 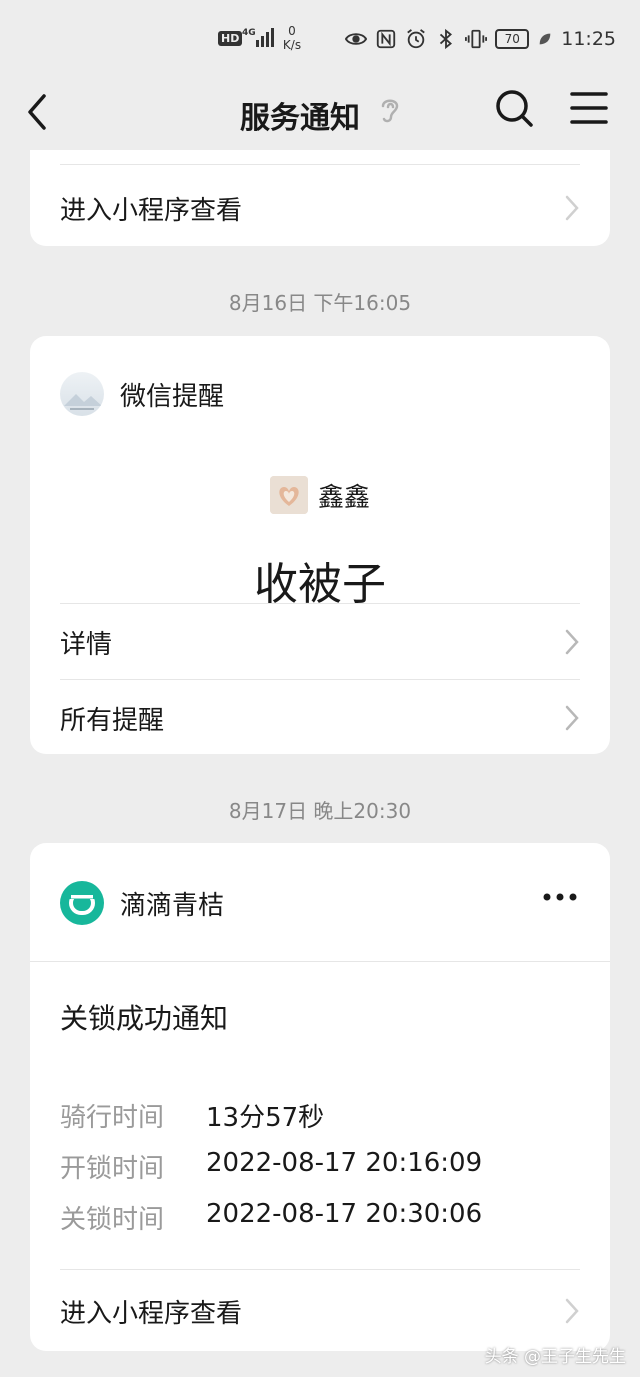 What do you see at coordinates (300, 118) in the screenshot?
I see `page-title: 服务通知` at bounding box center [300, 118].